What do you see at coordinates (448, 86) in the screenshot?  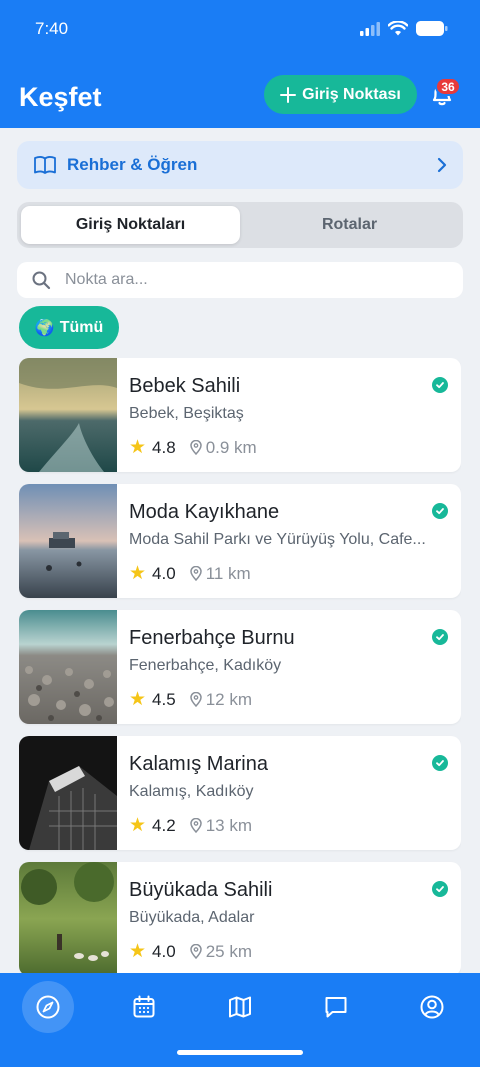 I see `notification-badge: 36` at bounding box center [448, 86].